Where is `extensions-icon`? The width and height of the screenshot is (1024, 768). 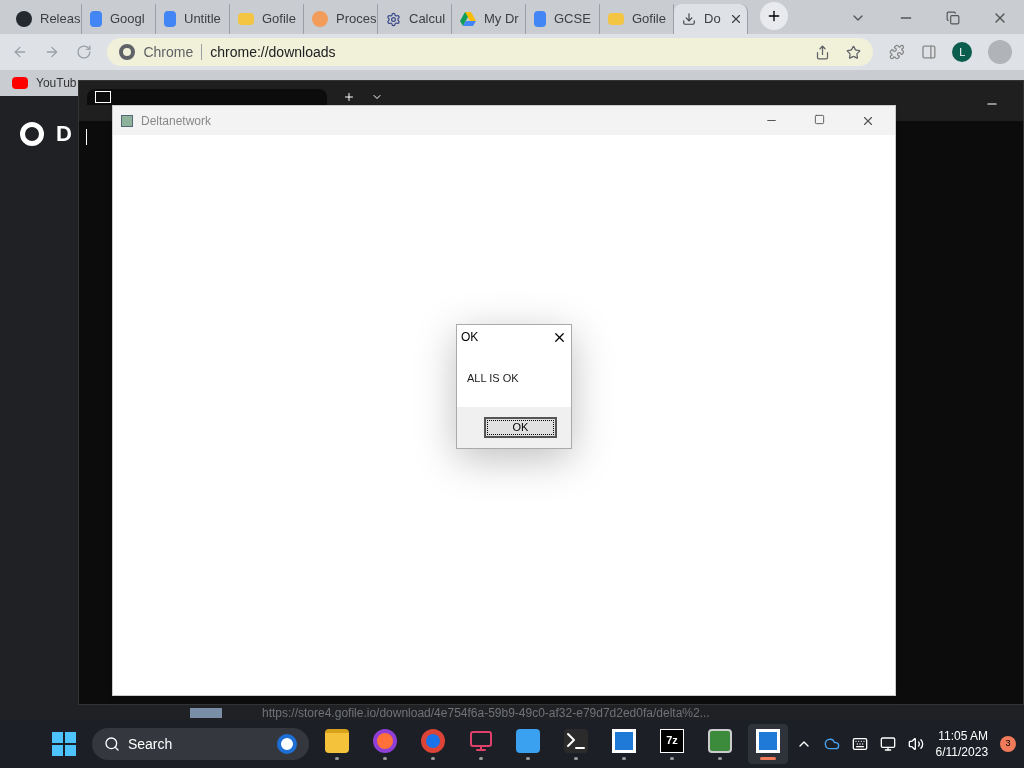
extensions-icon is located at coordinates (896, 52).